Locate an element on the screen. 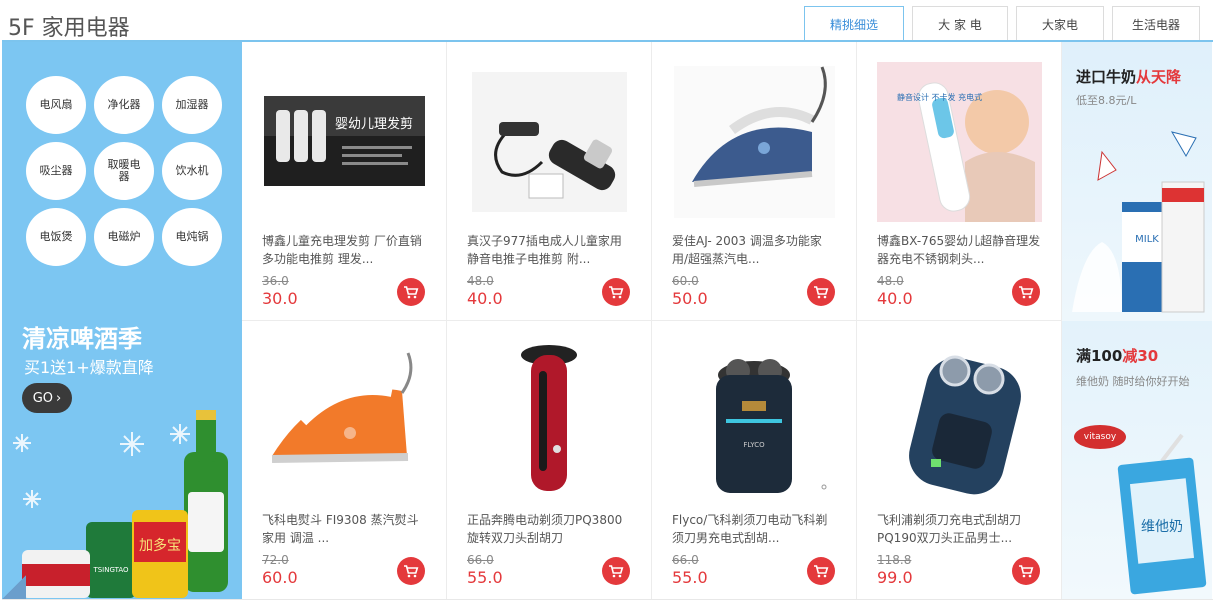 This screenshot has height=611, width=1222. product-image-text: FLYCO is located at coordinates (754, 445).